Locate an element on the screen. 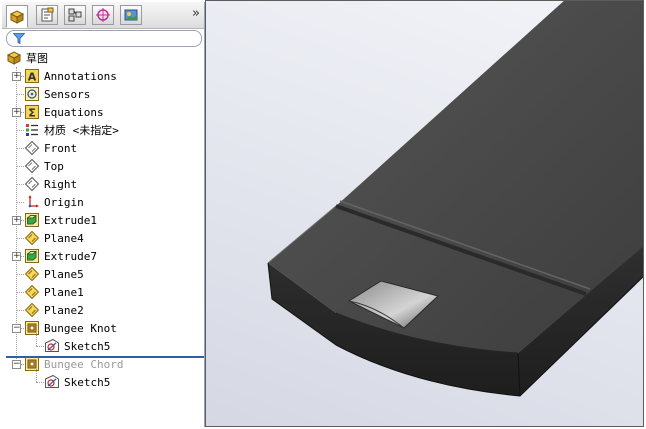 This screenshot has height=429, width=646. annotations-icon: A is located at coordinates (32, 76).